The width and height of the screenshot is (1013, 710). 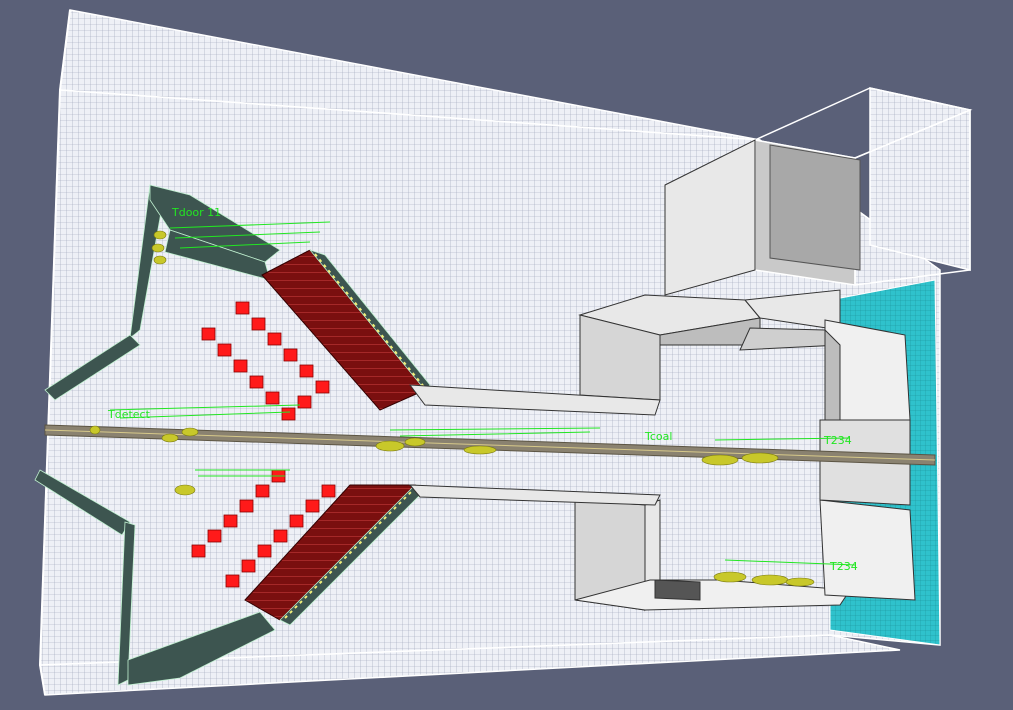 What do you see at coordinates (129, 414) in the screenshot?
I see `probe-label-a: Tdetect` at bounding box center [129, 414].